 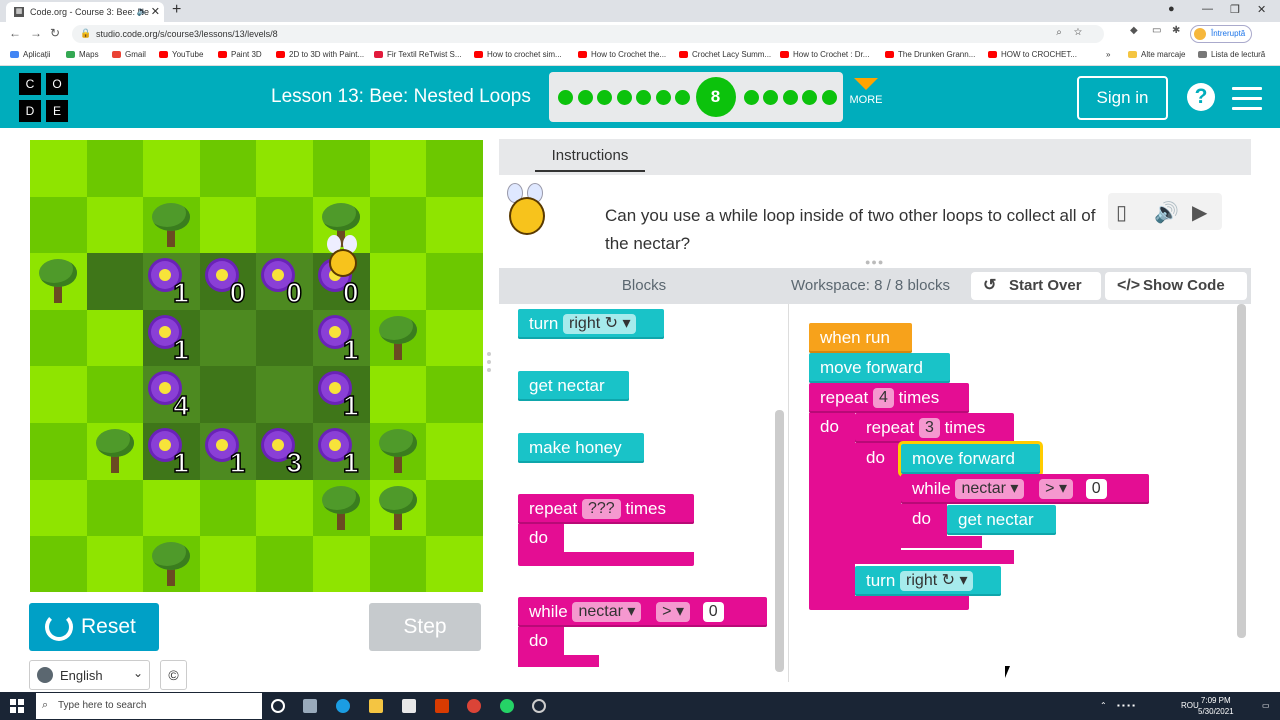 What do you see at coordinates (1199, 212) in the screenshot?
I see `play-icon: ▶` at bounding box center [1199, 212].